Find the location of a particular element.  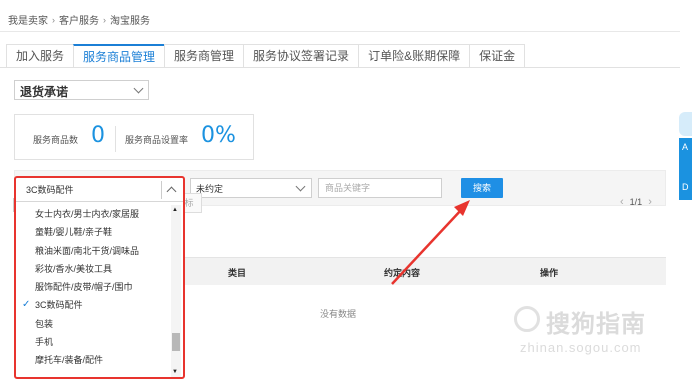

category-option: 摩托车/装备/配件 is located at coordinates (95, 360).